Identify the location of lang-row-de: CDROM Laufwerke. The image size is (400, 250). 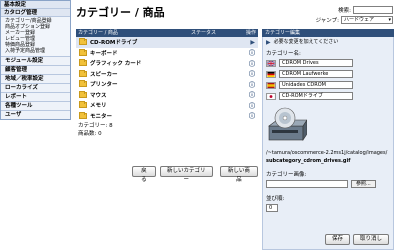
(328, 74).